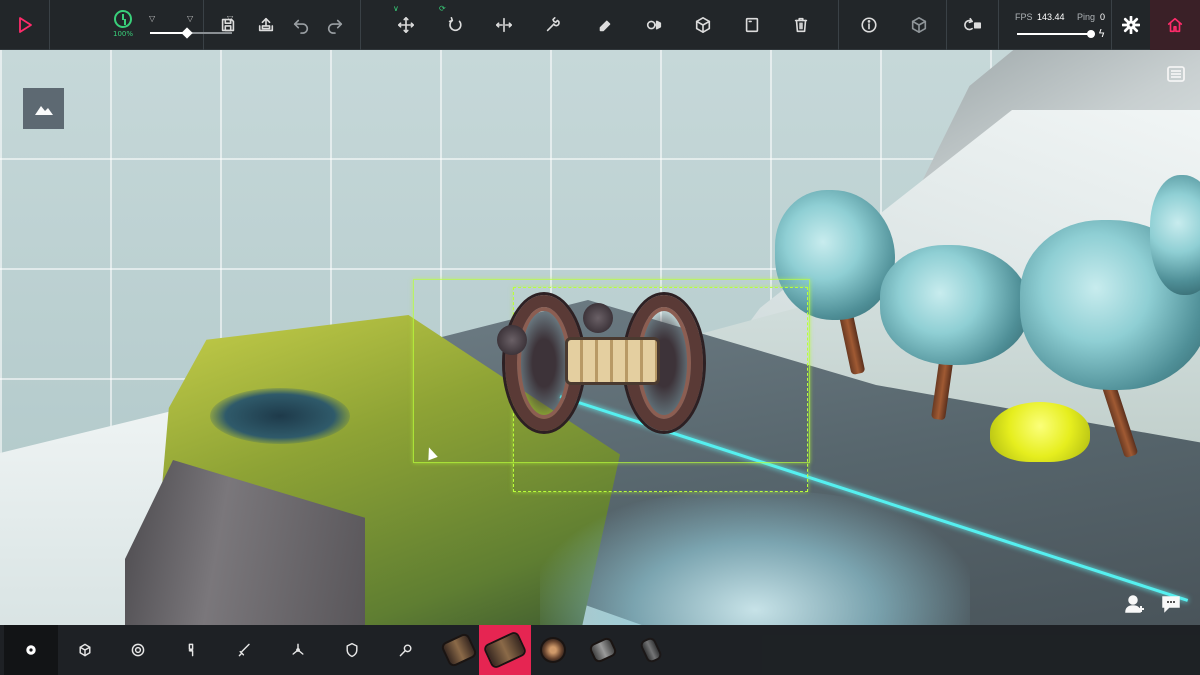 The width and height of the screenshot is (1200, 675). I want to click on load-icon, so click(266, 24).